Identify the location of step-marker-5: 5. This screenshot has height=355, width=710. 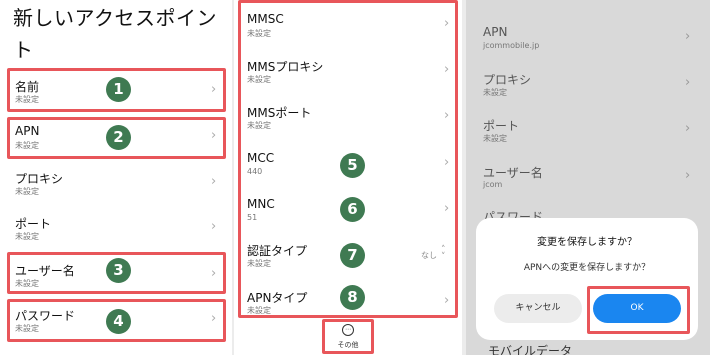
(352, 165).